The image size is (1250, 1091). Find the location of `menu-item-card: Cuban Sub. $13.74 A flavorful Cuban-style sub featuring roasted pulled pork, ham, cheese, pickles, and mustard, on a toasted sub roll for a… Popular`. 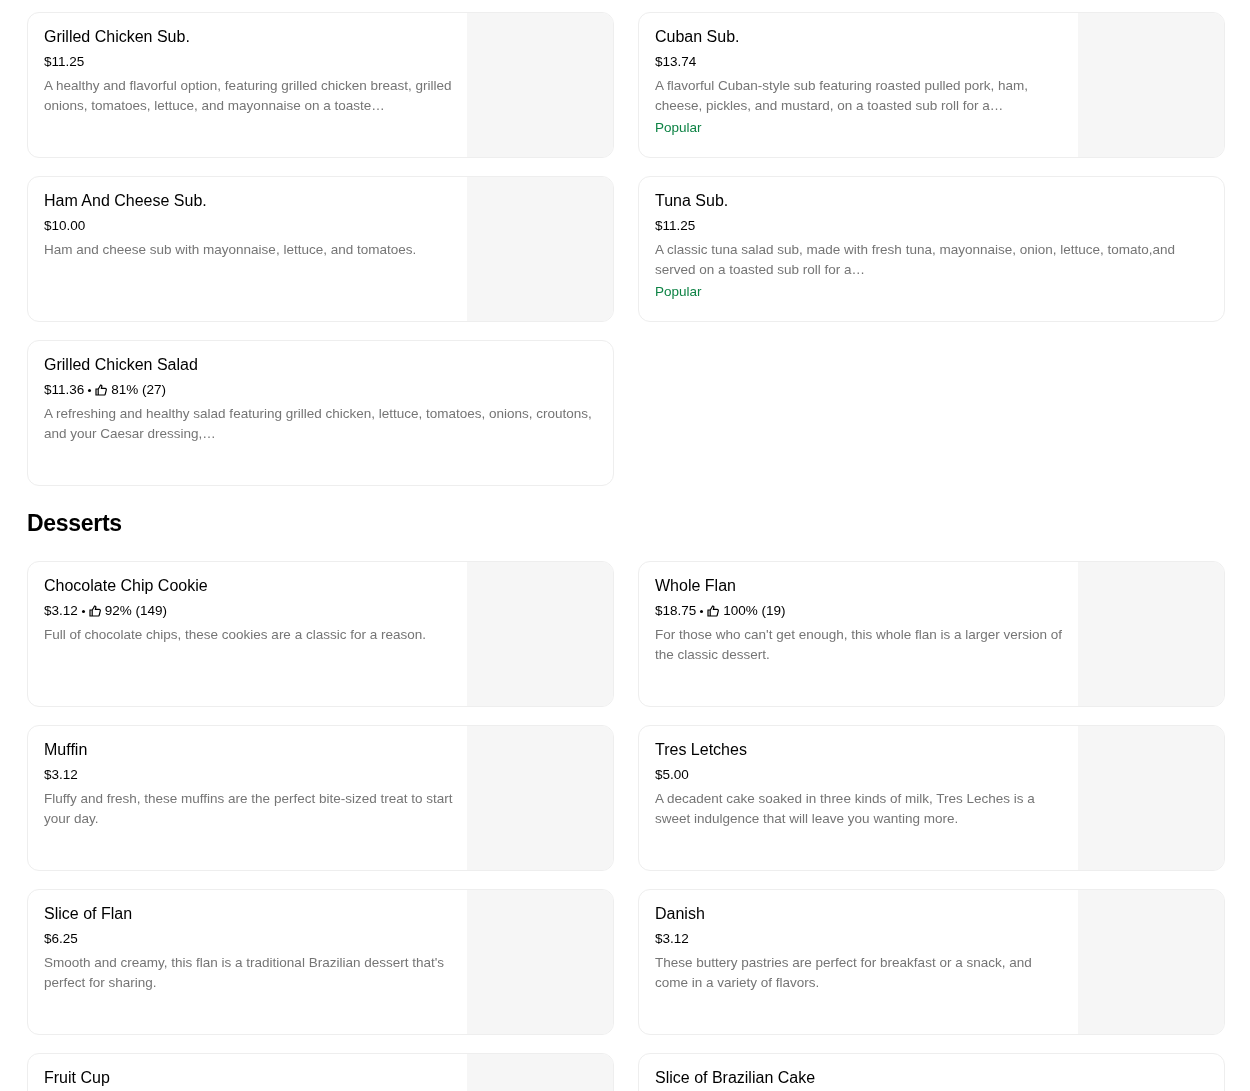

menu-item-card: Cuban Sub. $13.74 A flavorful Cuban-style sub featuring roasted pulled pork, ham, cheese, pickles, and mustard, on a toasted sub roll for a… Popular is located at coordinates (931, 85).